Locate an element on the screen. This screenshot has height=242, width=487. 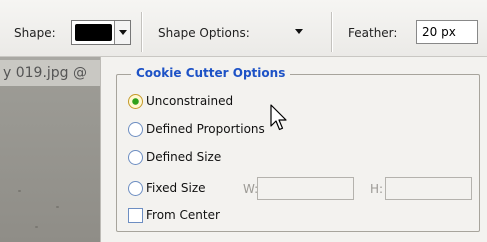
shape-picker-dropdown is located at coordinates (122, 32).